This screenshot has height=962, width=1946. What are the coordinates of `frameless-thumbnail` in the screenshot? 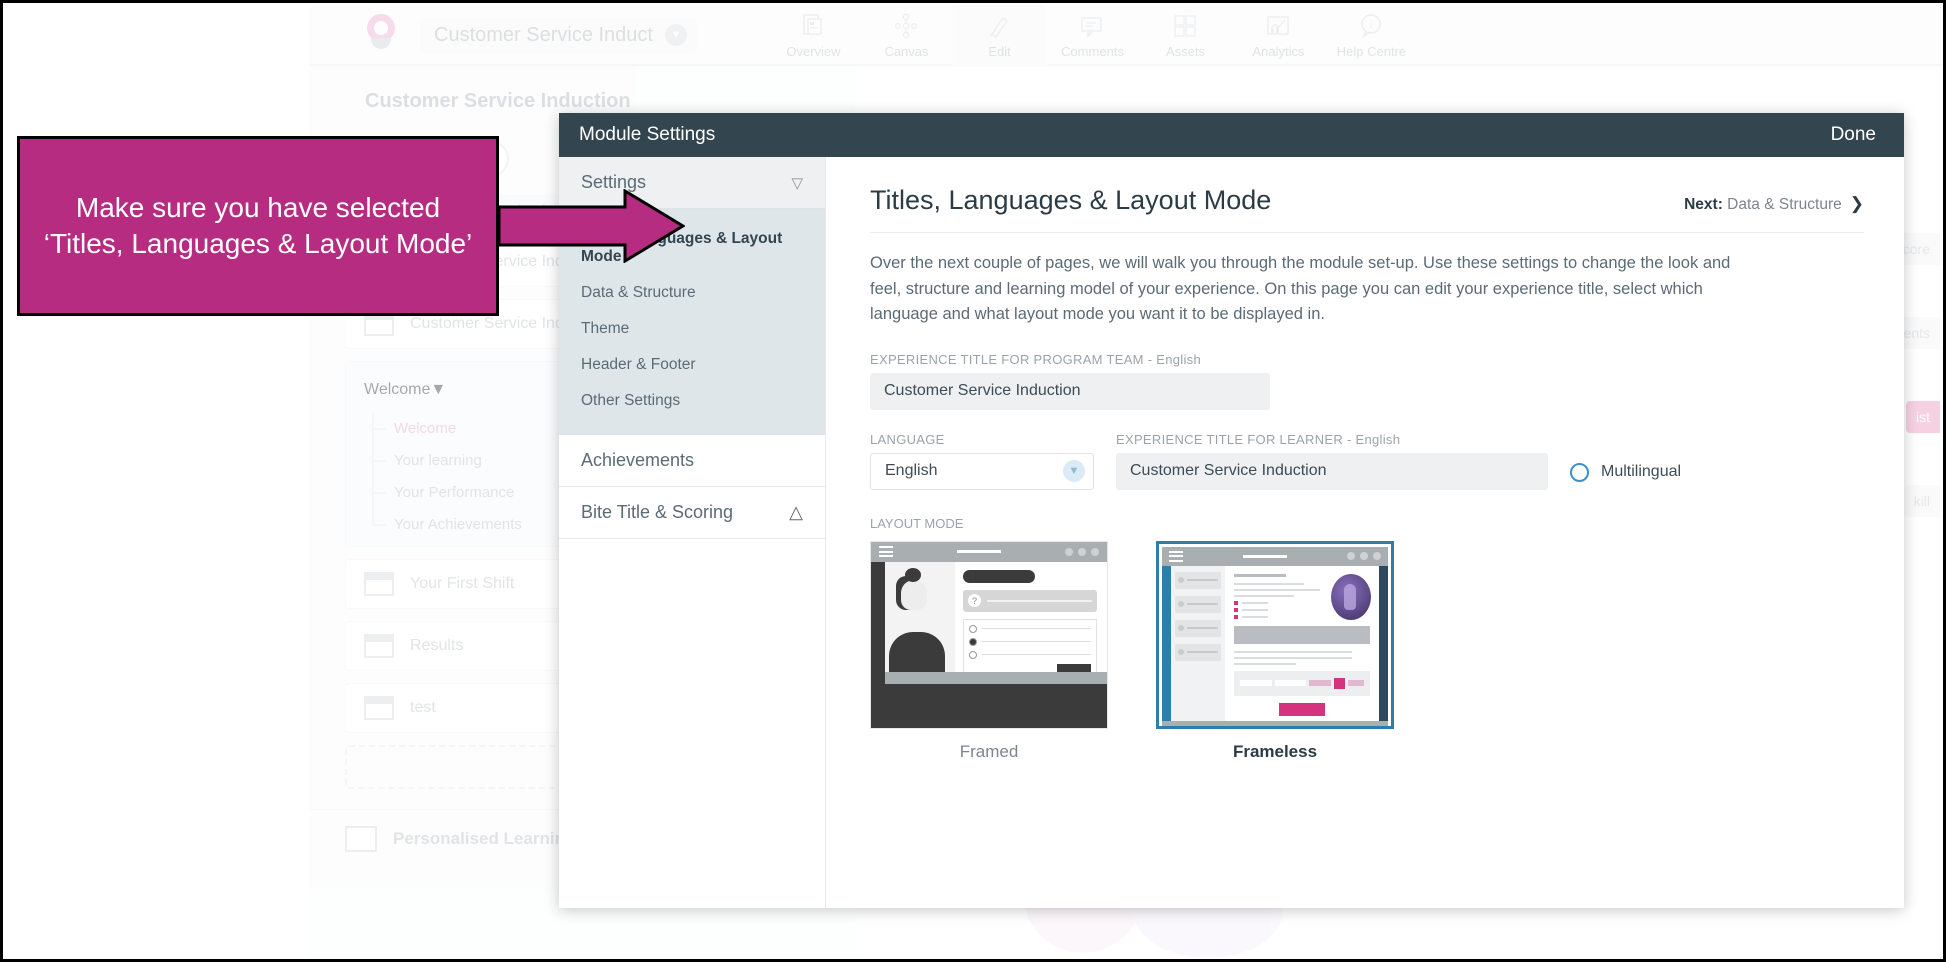 It's located at (1275, 634).